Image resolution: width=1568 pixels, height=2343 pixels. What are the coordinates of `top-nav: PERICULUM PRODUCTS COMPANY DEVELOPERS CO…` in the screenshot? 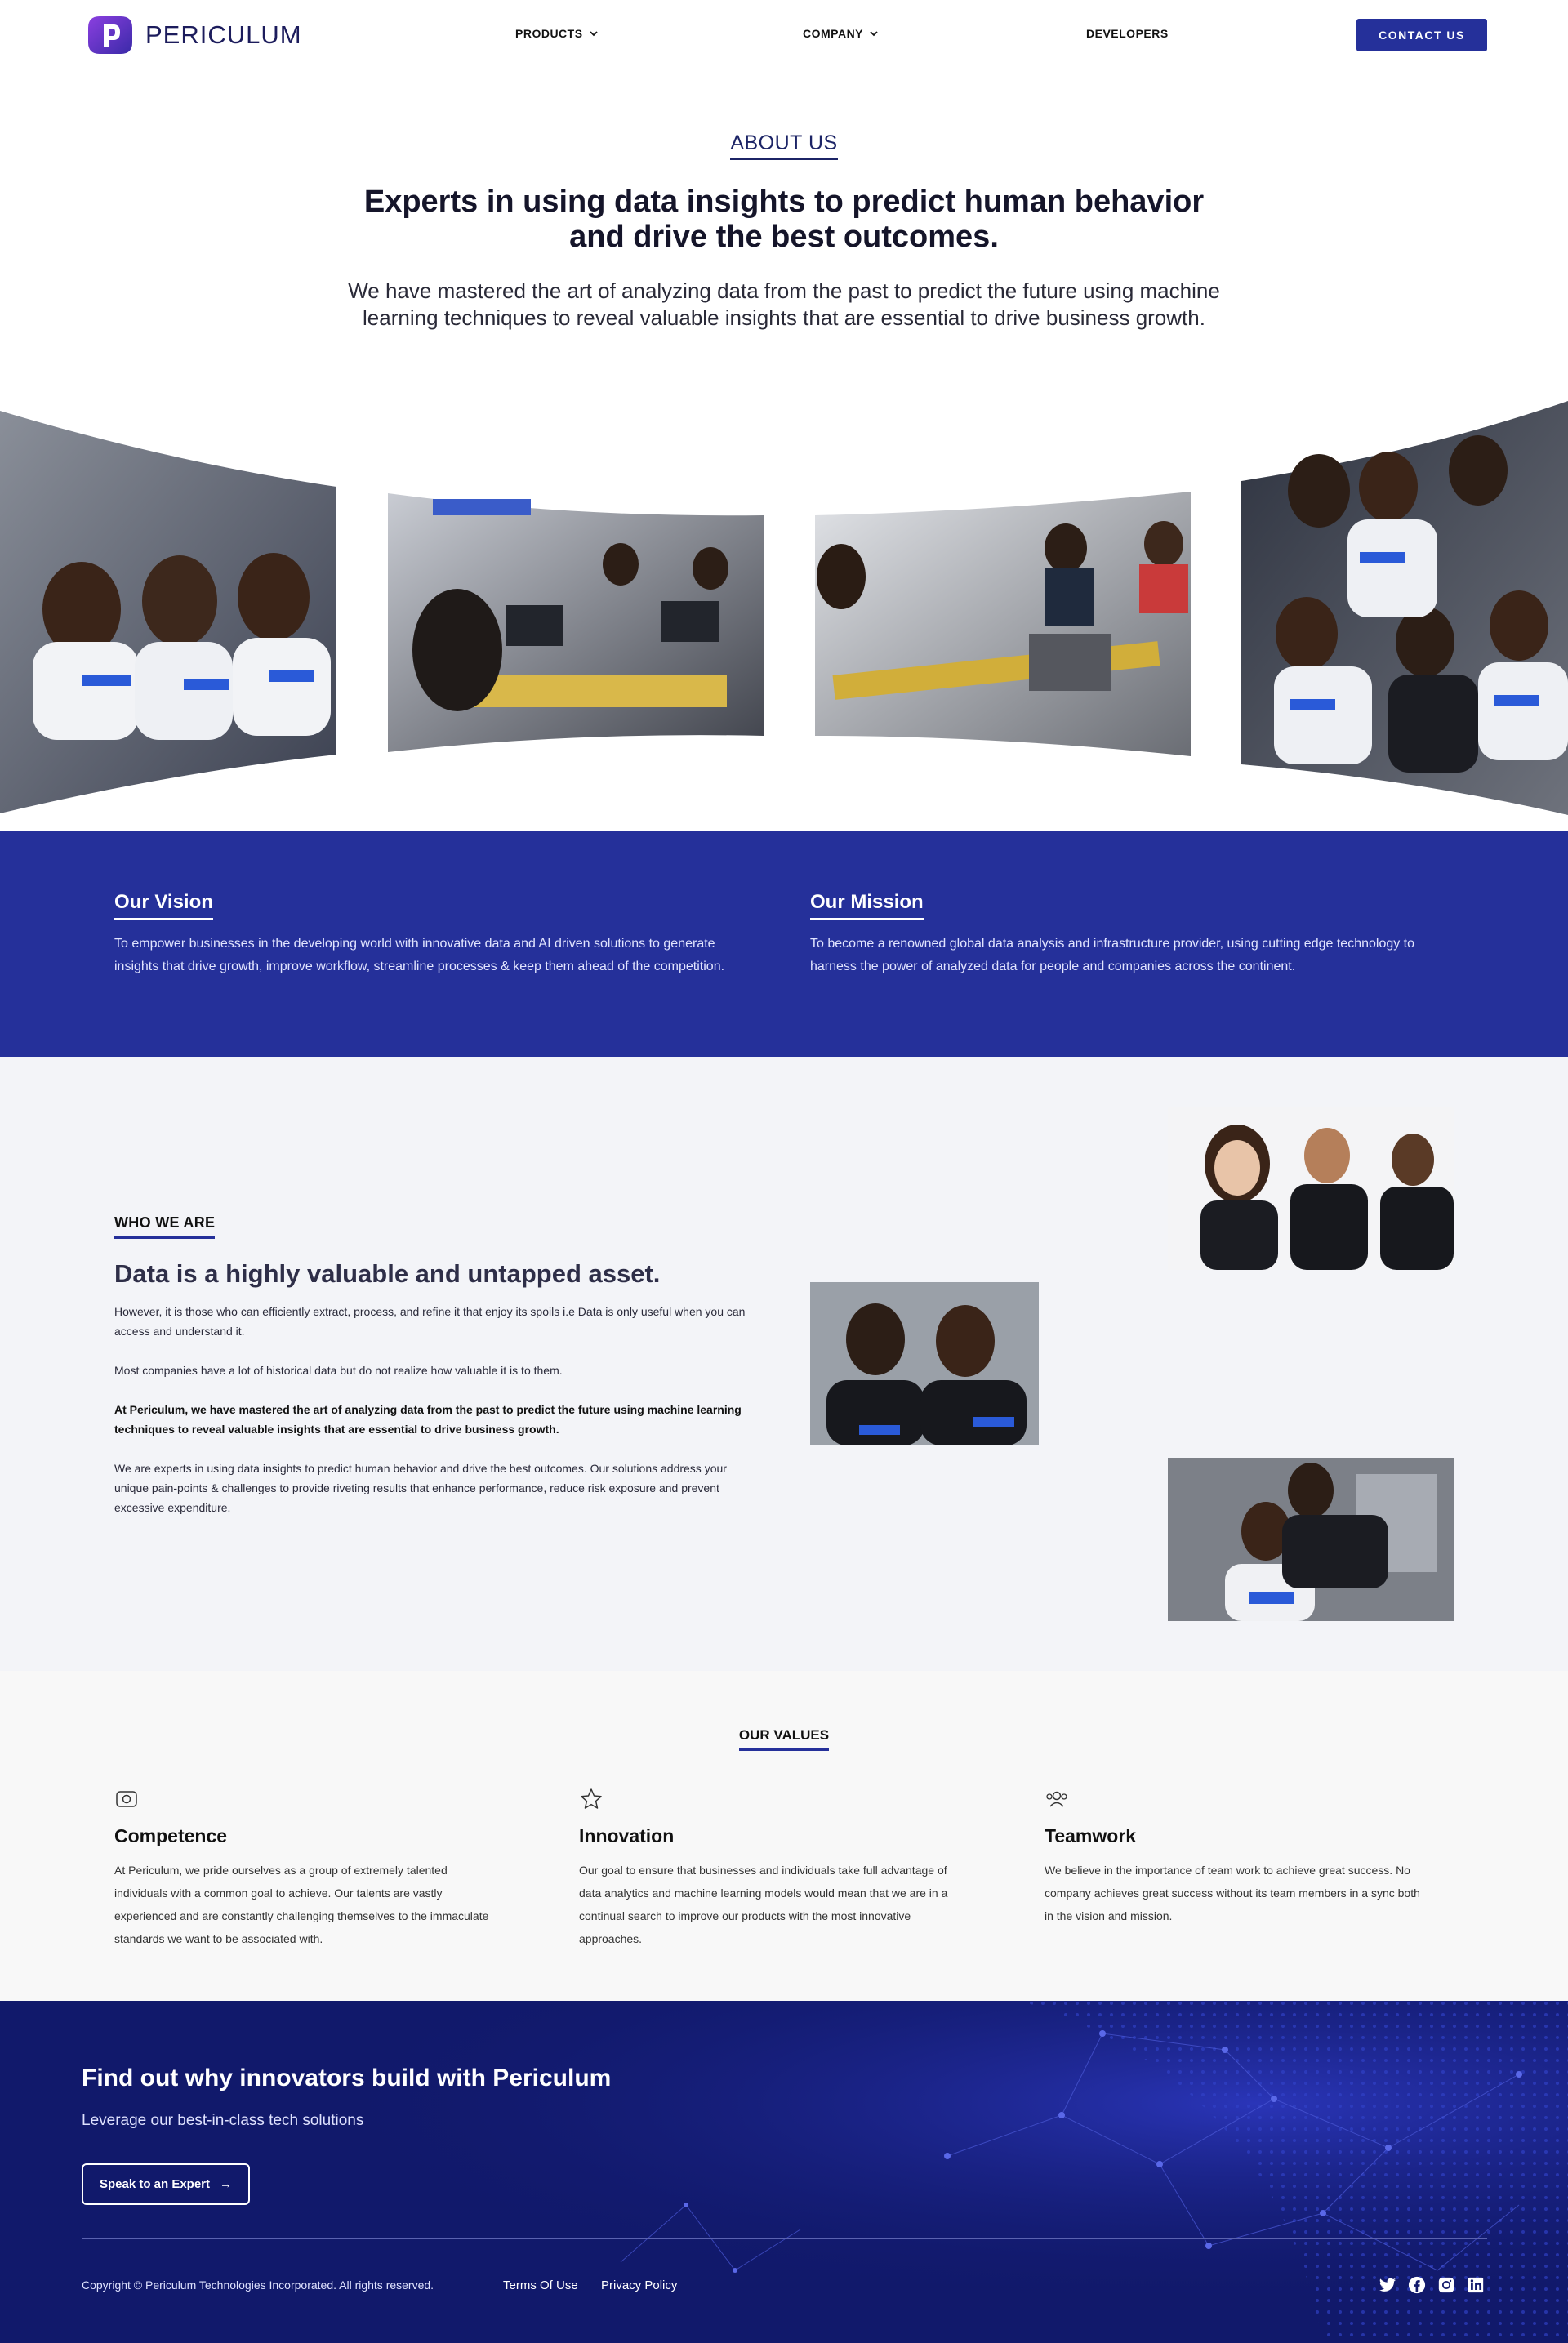 It's located at (784, 35).